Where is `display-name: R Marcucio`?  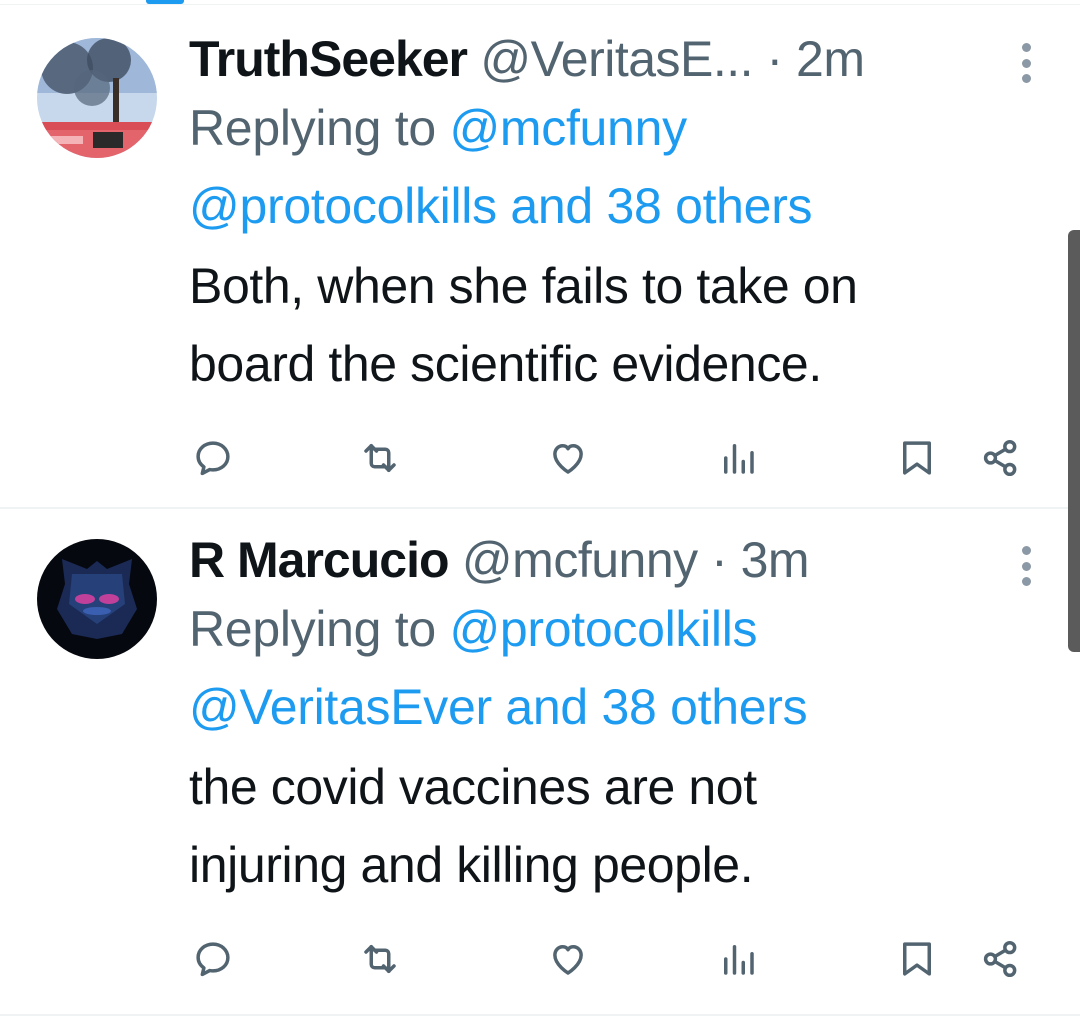 display-name: R Marcucio is located at coordinates (319, 560).